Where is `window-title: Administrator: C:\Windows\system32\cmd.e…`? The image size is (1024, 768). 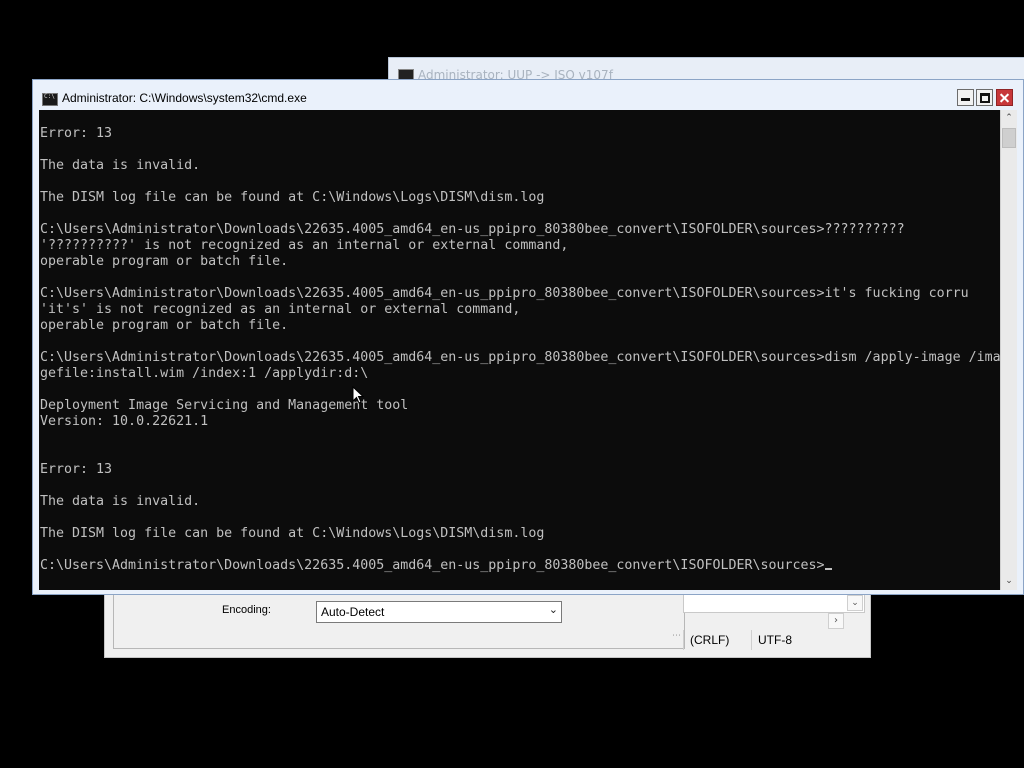
window-title: Administrator: C:\Windows\system32\cmd.e… is located at coordinates (184, 98).